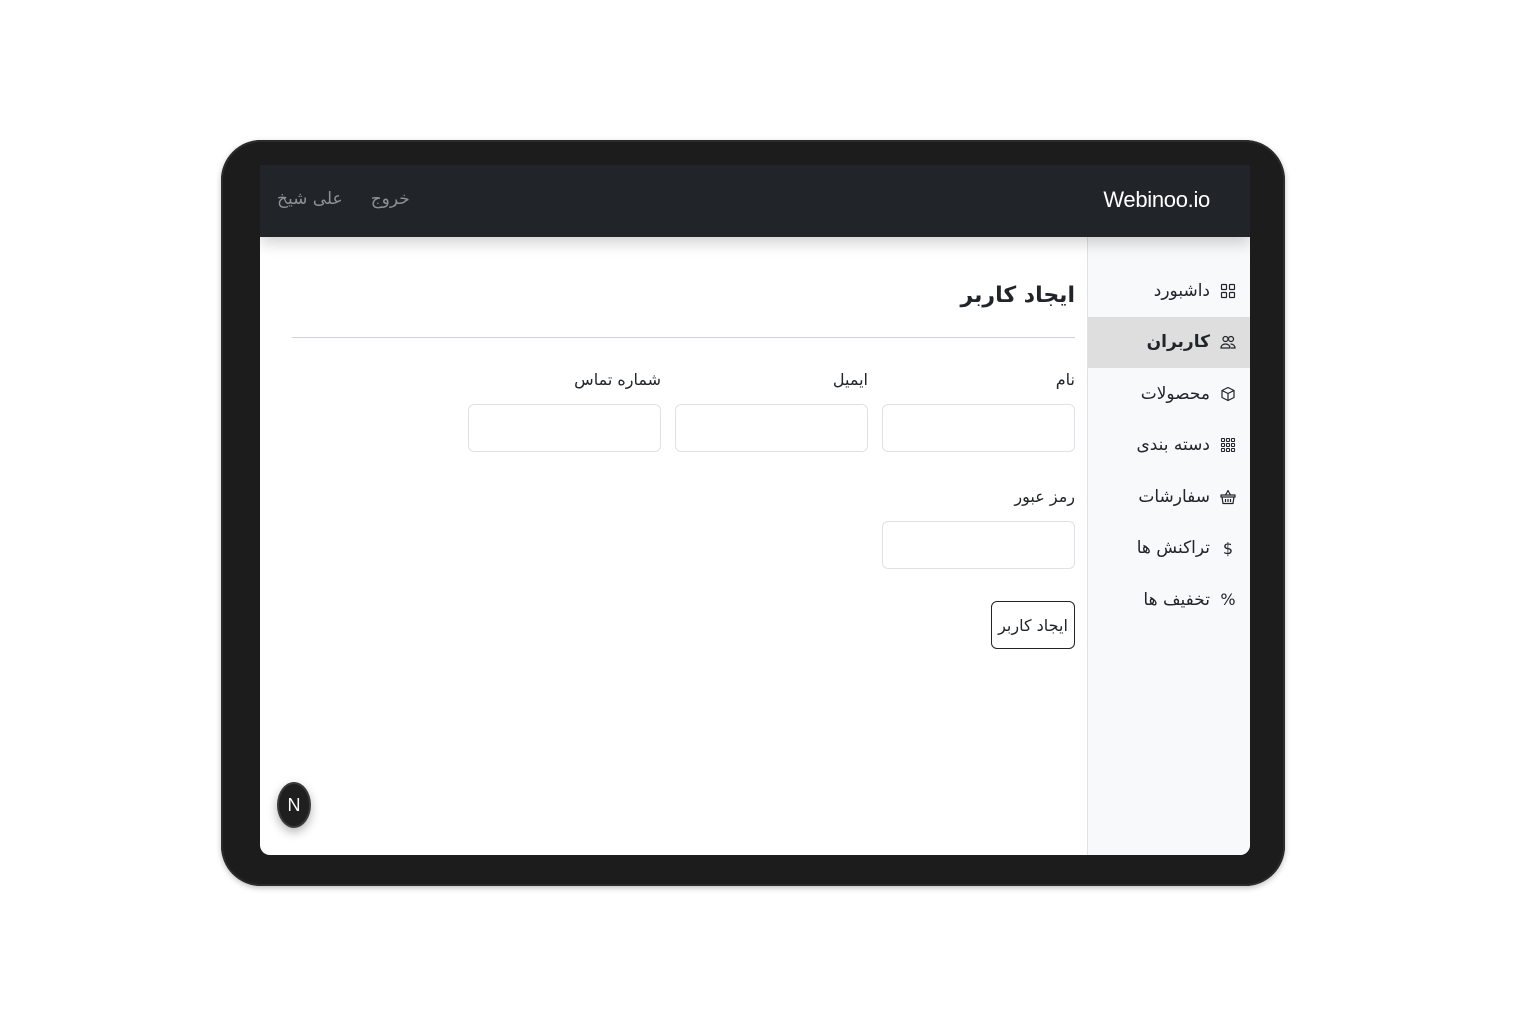  Describe the element at coordinates (1228, 445) in the screenshot. I see `grid-3x3-icon` at that location.